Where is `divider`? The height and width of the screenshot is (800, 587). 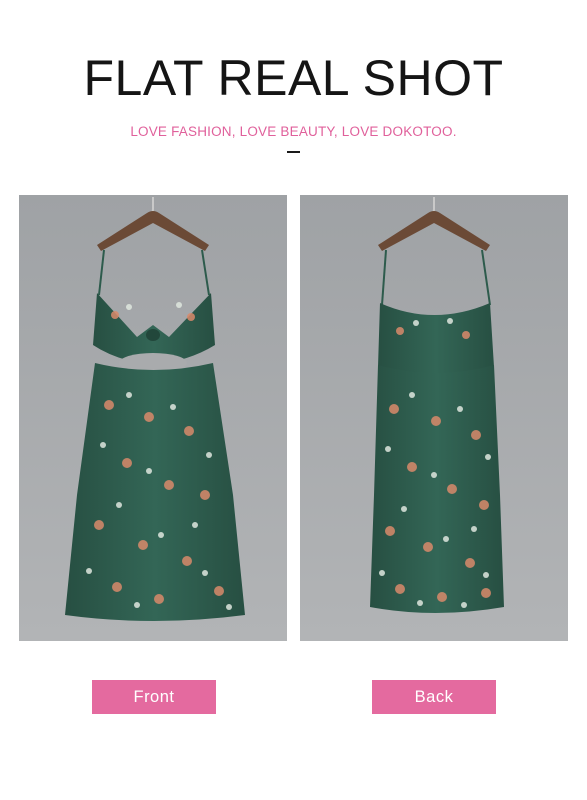
divider is located at coordinates (293, 152).